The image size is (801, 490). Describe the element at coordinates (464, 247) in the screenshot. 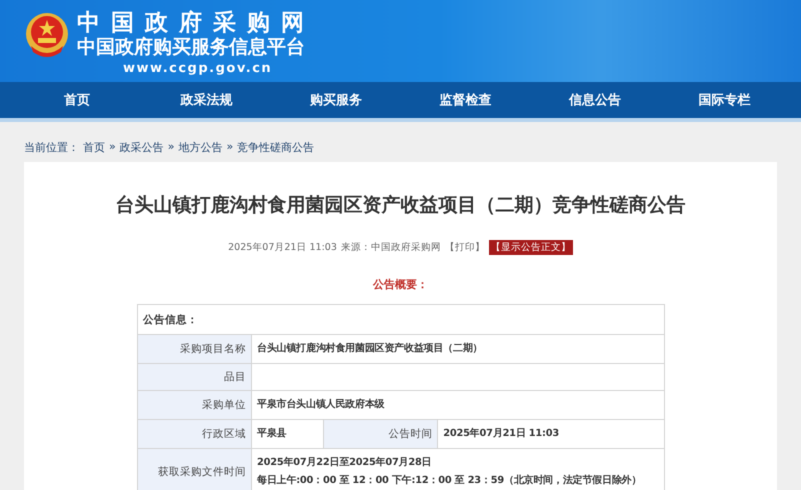

I see `print-link: 【打印】` at that location.